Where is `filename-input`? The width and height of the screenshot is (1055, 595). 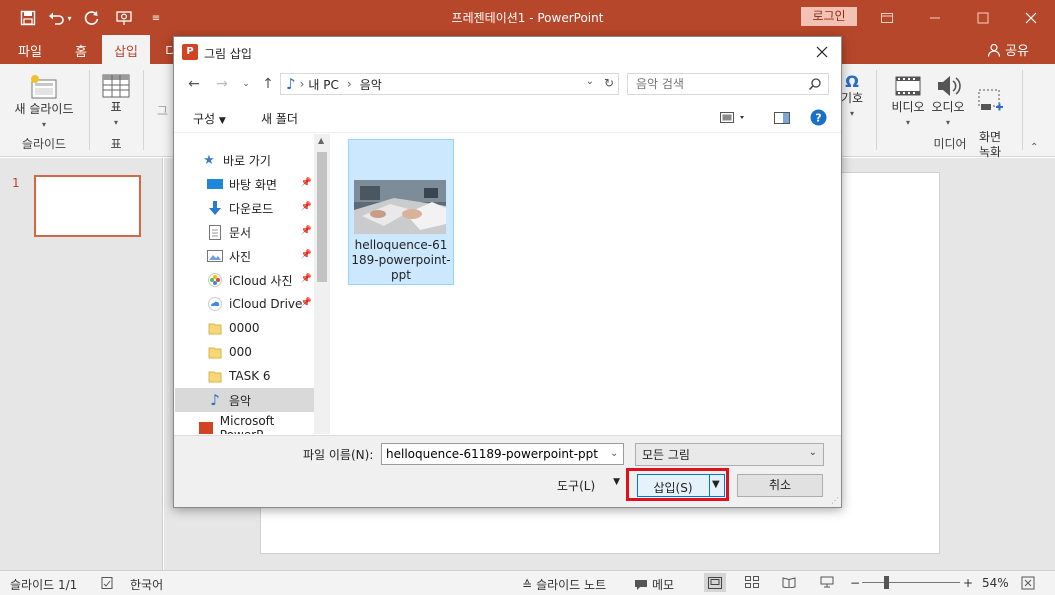
filename-input is located at coordinates (502, 454).